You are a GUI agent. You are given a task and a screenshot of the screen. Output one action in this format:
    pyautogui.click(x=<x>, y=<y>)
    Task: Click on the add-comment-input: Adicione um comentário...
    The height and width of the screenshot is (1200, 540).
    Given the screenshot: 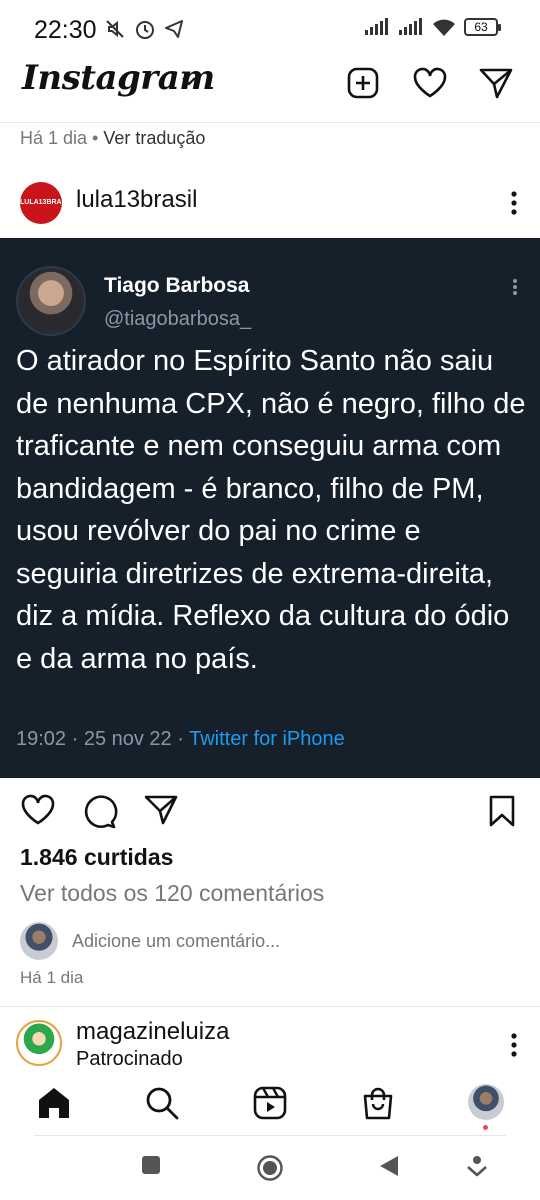 What is the action you would take?
    pyautogui.click(x=176, y=941)
    